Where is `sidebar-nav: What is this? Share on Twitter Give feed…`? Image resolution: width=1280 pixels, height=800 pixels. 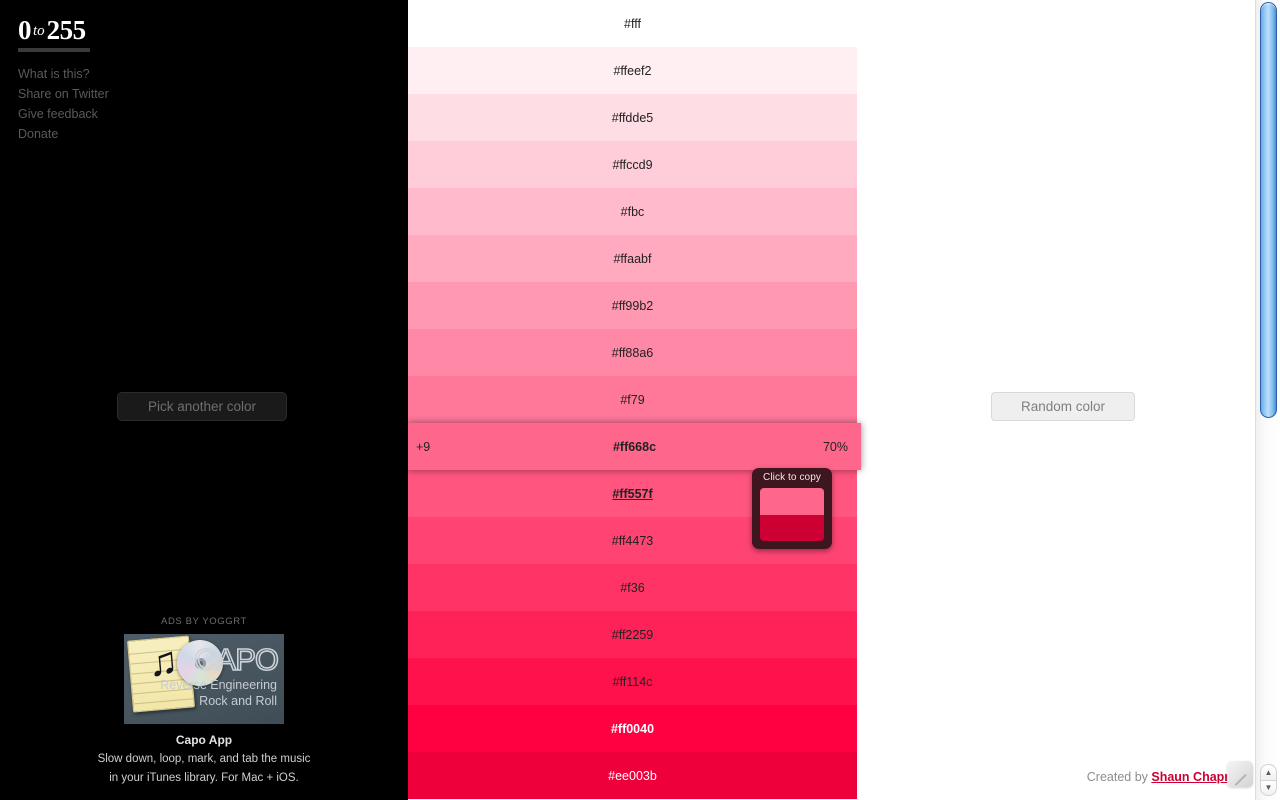
sidebar-nav: What is this? Share on Twitter Give feed… is located at coordinates (143, 104).